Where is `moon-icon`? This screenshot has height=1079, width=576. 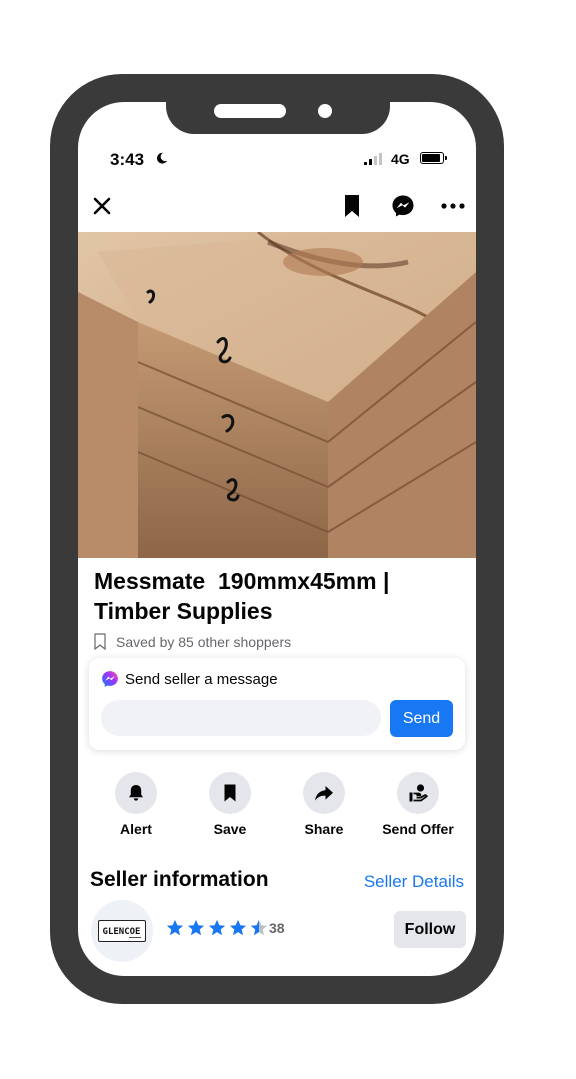 moon-icon is located at coordinates (162, 158).